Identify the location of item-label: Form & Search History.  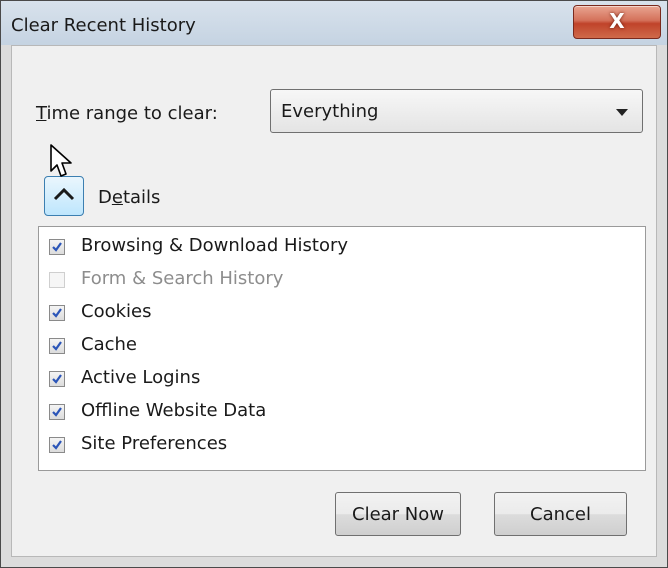
(182, 278).